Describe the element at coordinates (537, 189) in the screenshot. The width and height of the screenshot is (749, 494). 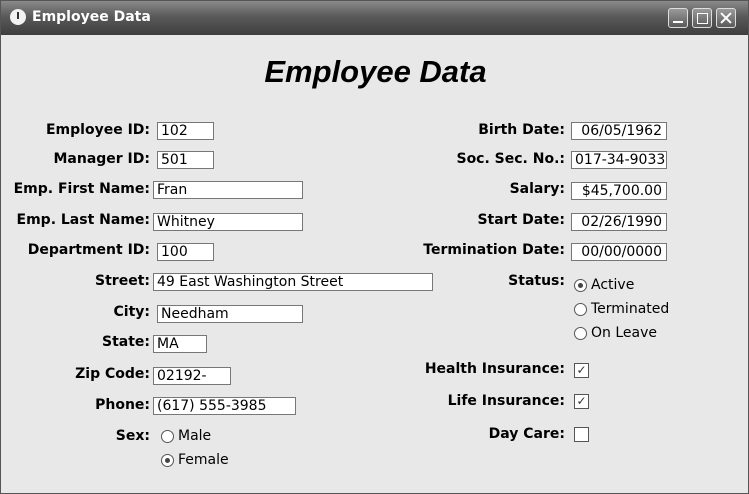
I see `salary-label: Salary:` at that location.